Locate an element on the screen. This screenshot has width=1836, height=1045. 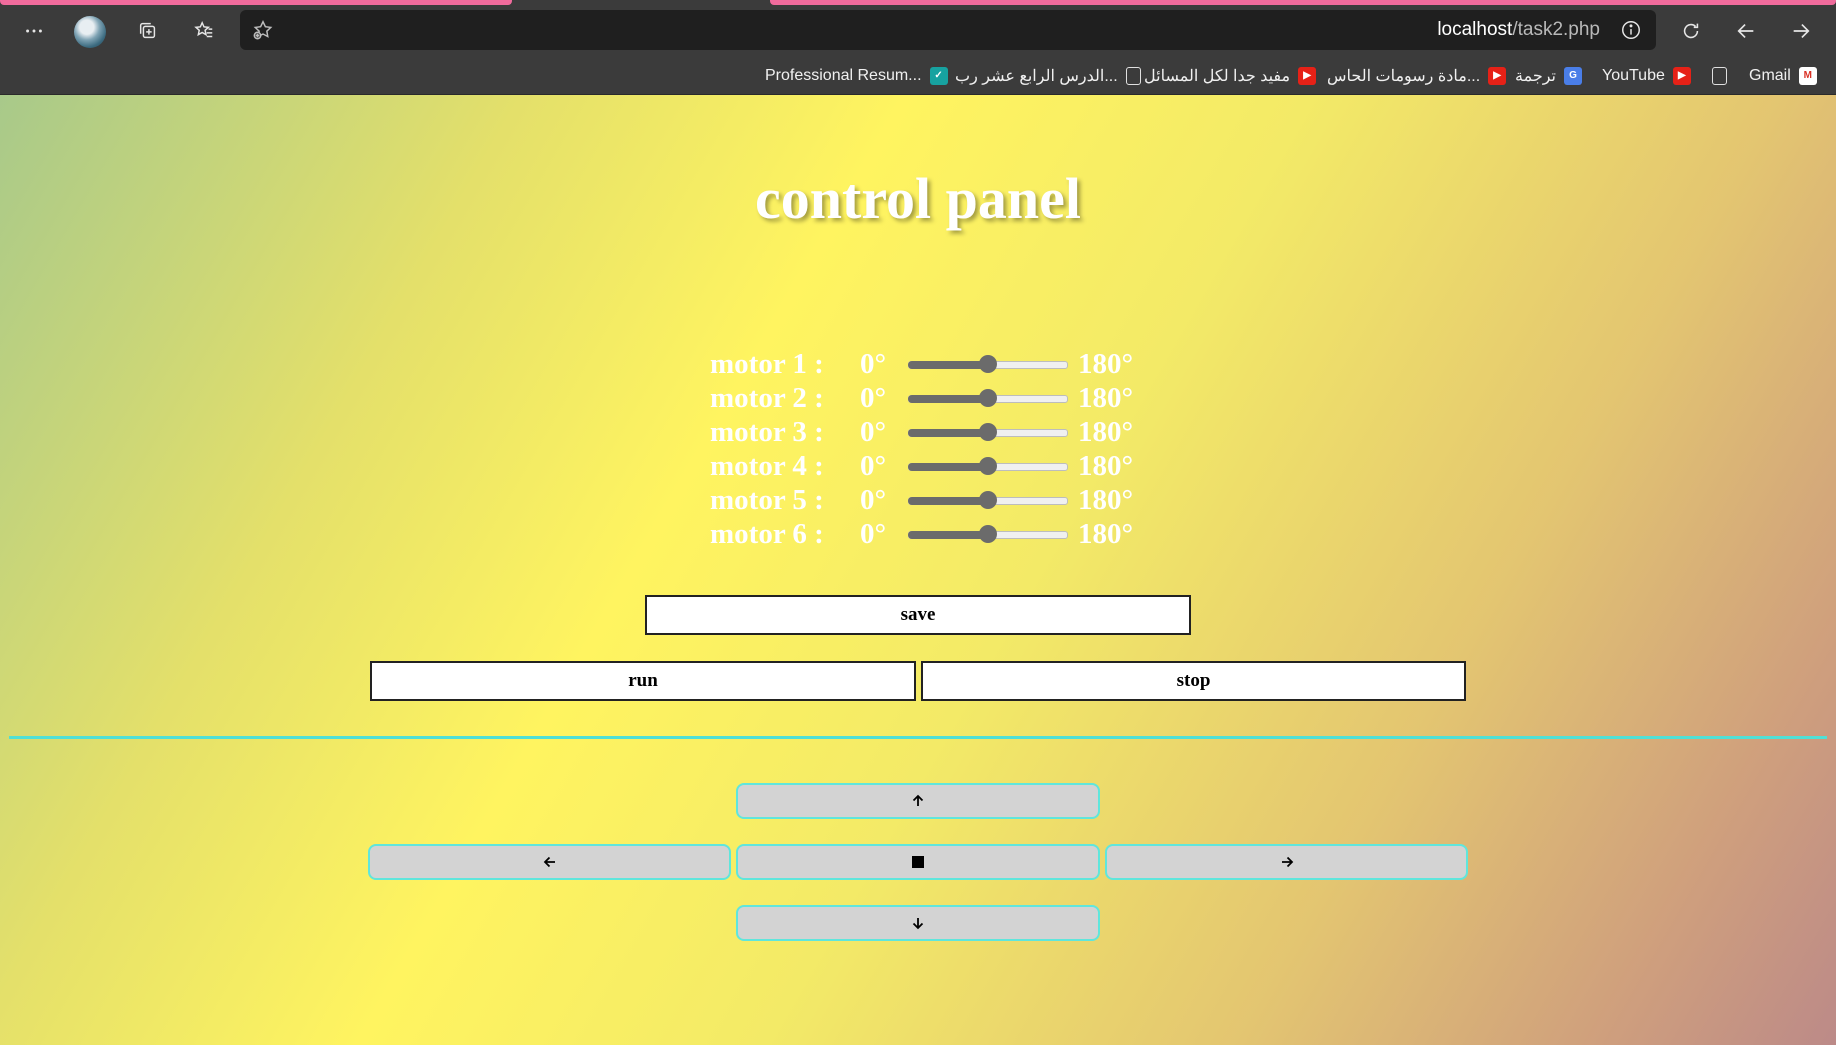
motor-row: motor 1 : 0° 180° is located at coordinates (921, 364).